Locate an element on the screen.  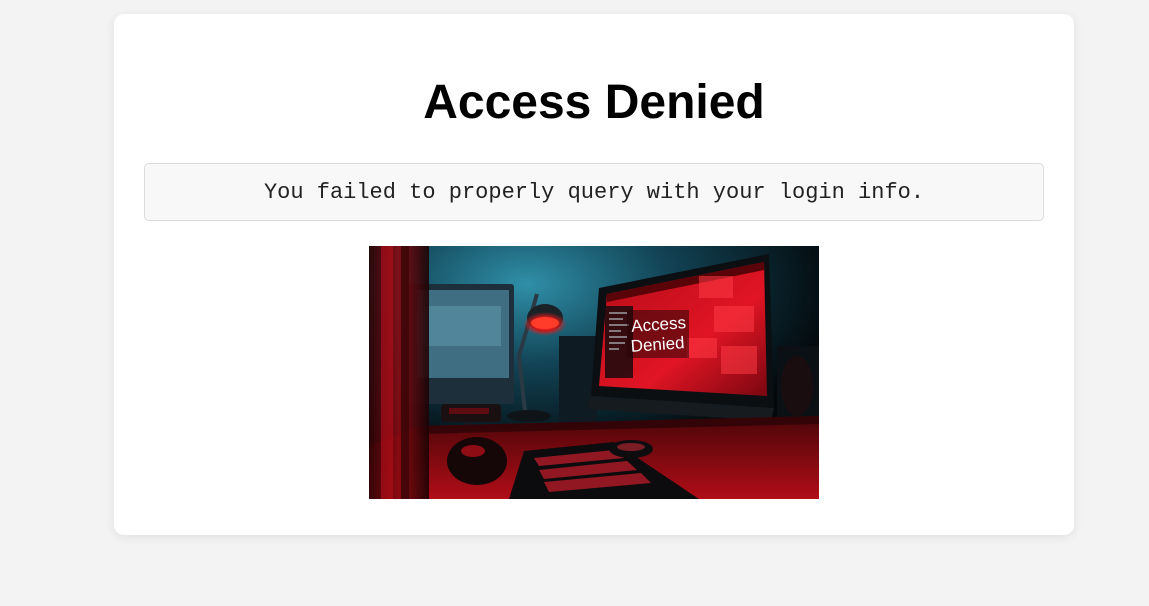
page-title: Access Denied is located at coordinates (594, 102).